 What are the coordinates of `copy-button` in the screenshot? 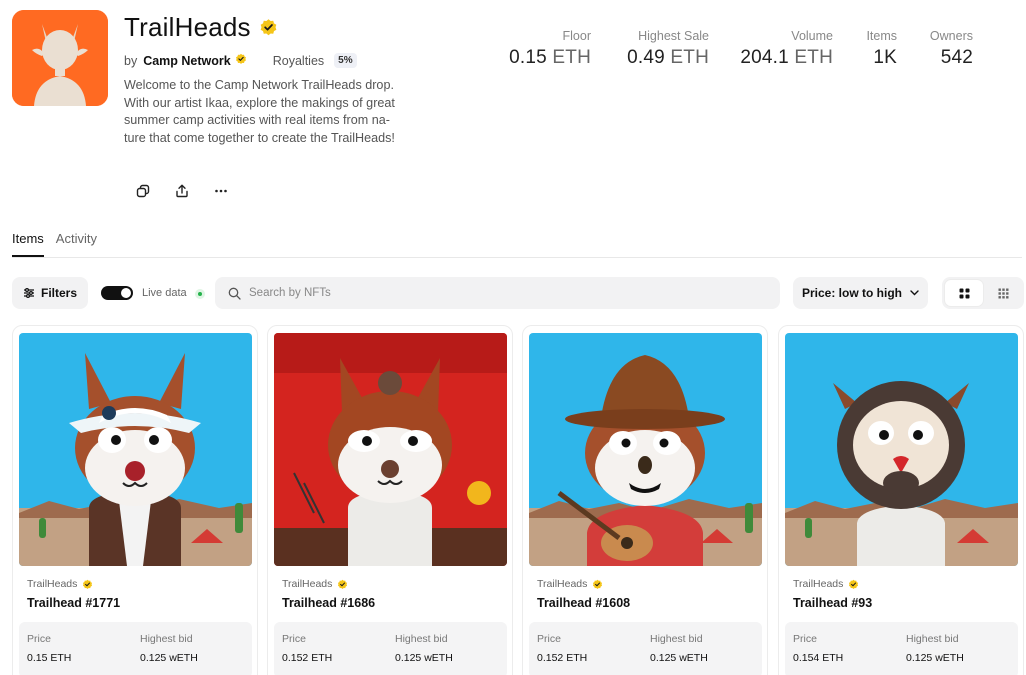 It's located at (142, 191).